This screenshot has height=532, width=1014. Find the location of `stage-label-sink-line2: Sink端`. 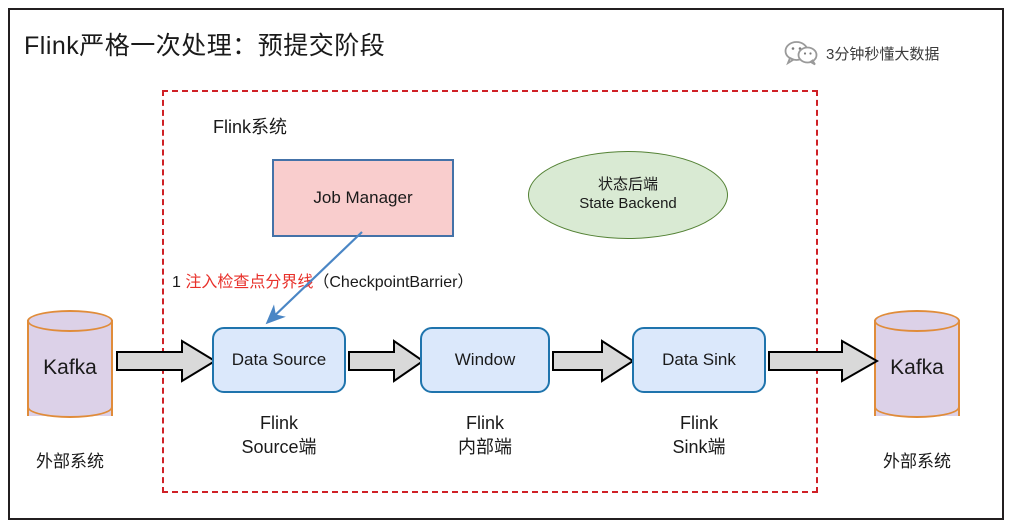

stage-label-sink-line2: Sink端 is located at coordinates (699, 447).